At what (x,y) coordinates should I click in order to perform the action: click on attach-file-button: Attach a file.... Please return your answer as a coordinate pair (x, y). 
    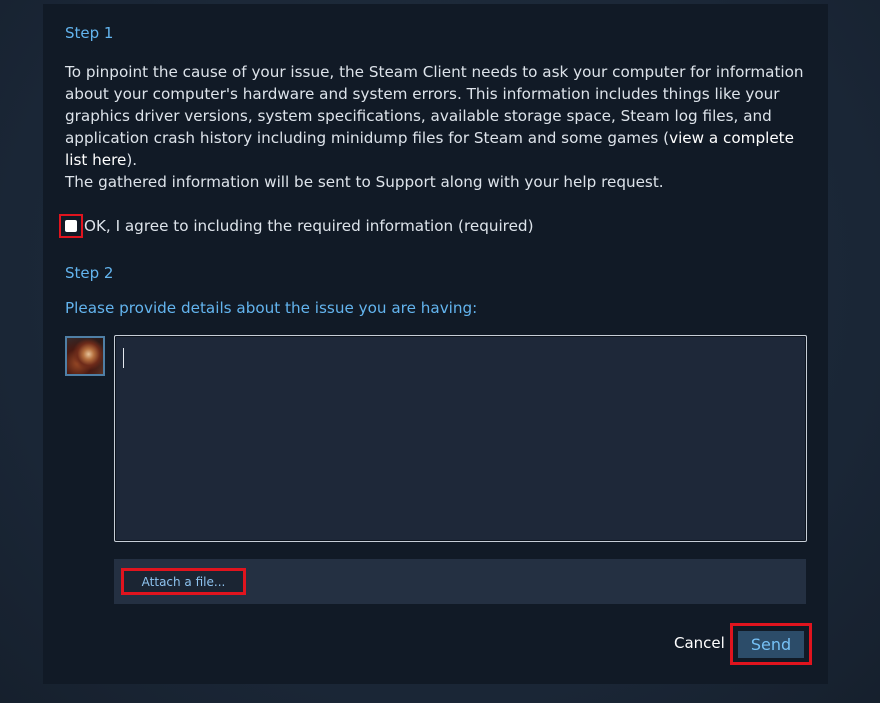
    Looking at the image, I should click on (183, 581).